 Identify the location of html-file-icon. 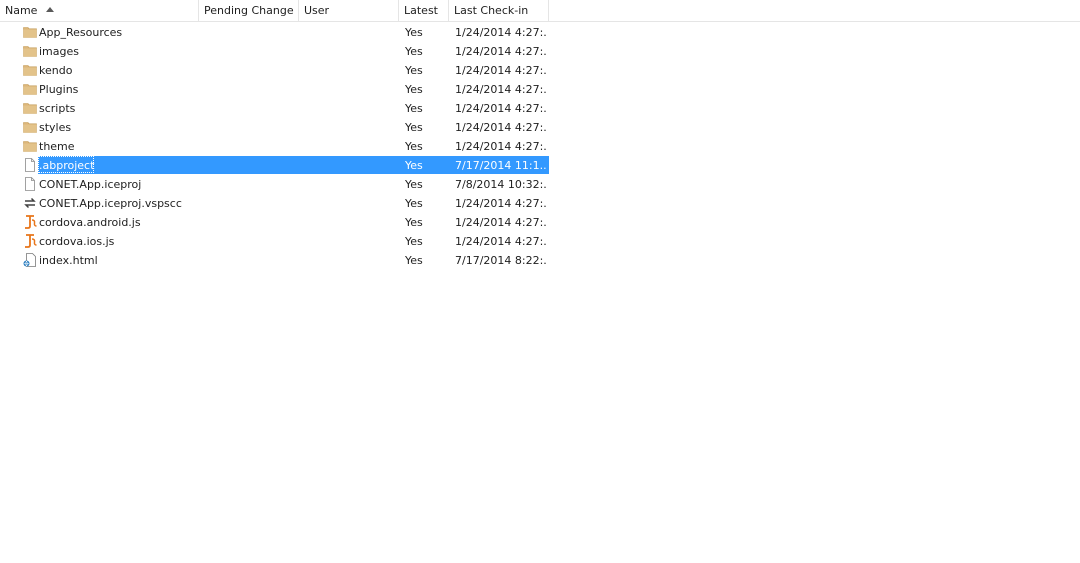
(30, 260).